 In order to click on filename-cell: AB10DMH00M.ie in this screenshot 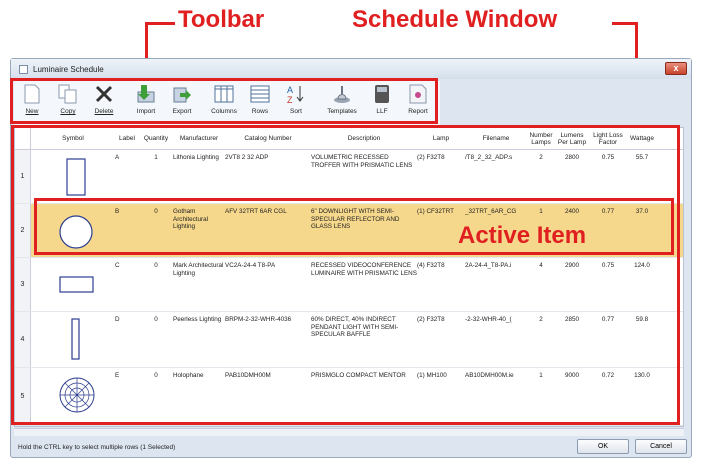, I will do `click(489, 375)`.